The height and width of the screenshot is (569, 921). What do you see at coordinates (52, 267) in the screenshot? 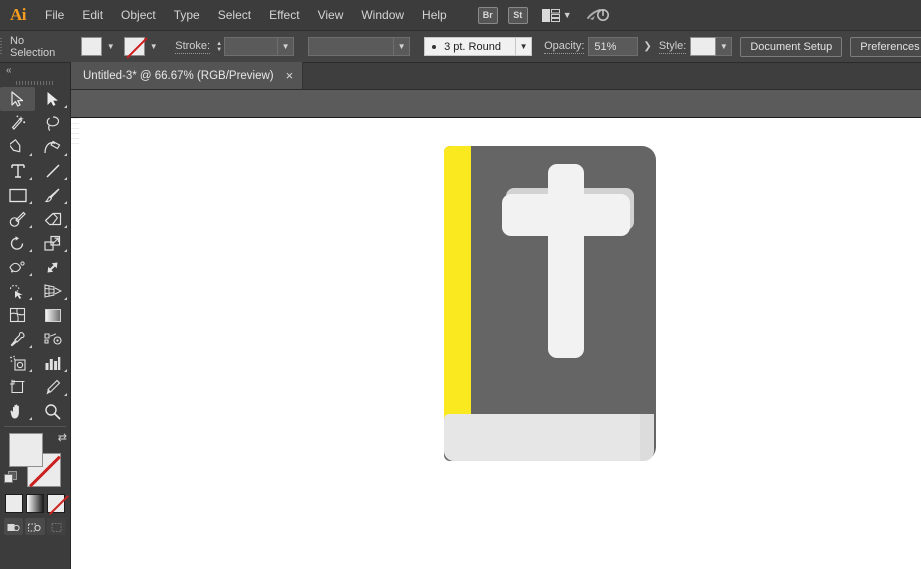
I see `free-transform-tool` at bounding box center [52, 267].